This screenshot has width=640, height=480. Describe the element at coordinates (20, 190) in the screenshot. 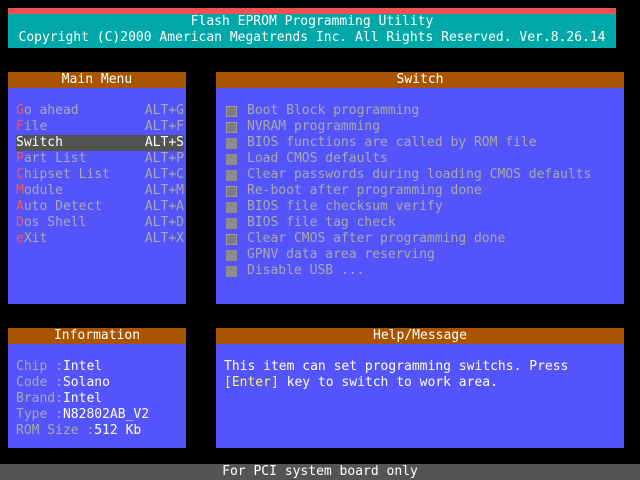

I see `menu-hotkey: M` at that location.